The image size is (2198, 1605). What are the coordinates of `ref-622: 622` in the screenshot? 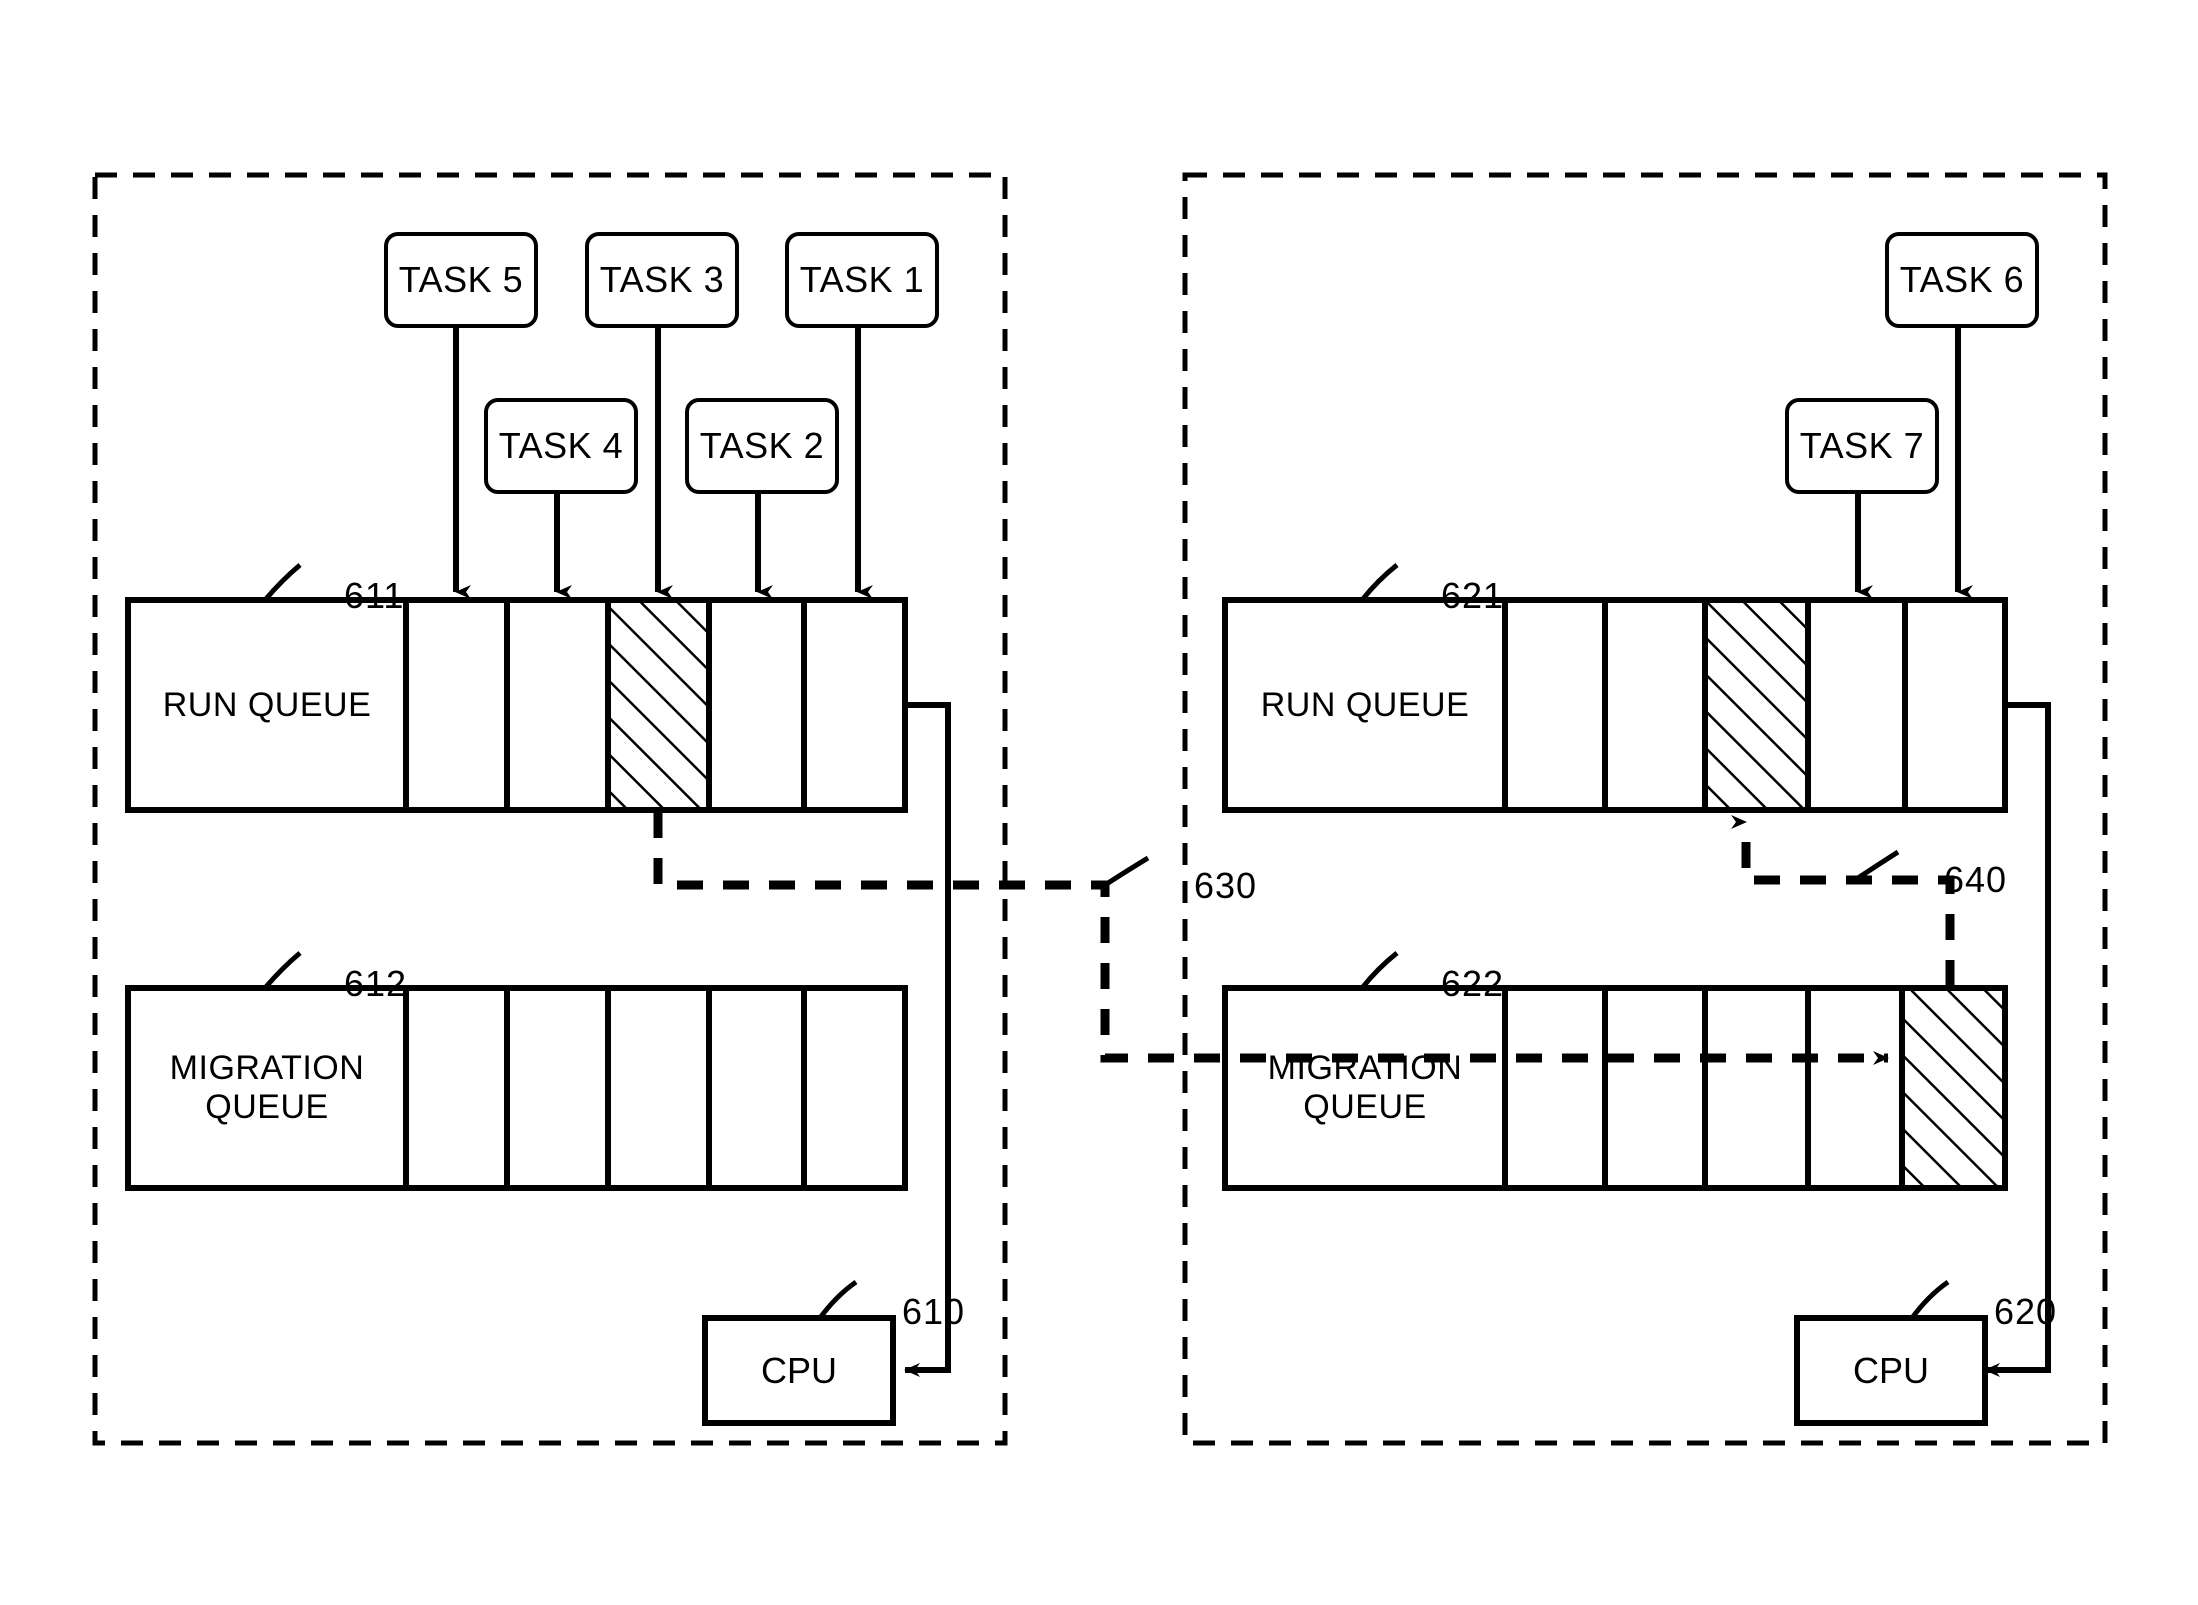 It's located at (1450, 984).